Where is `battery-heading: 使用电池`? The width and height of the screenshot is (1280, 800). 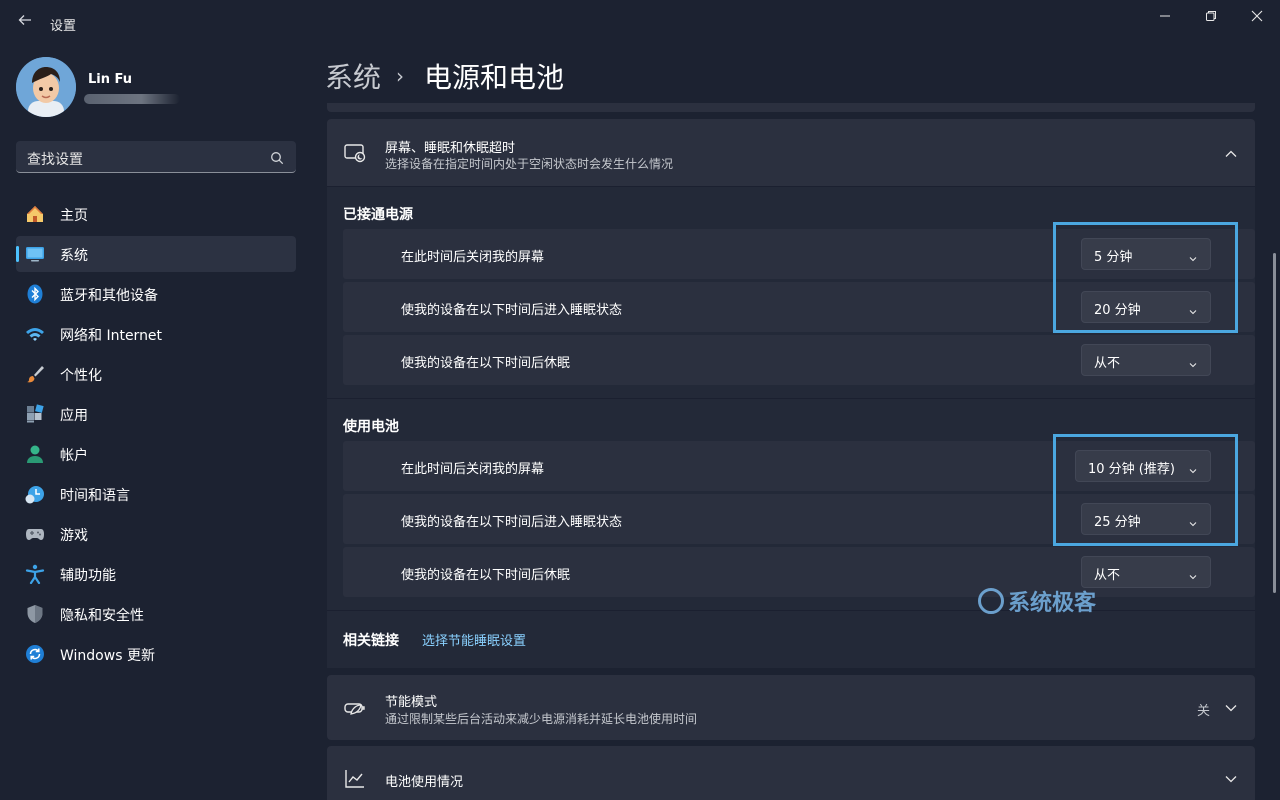
battery-heading: 使用电池 is located at coordinates (371, 427).